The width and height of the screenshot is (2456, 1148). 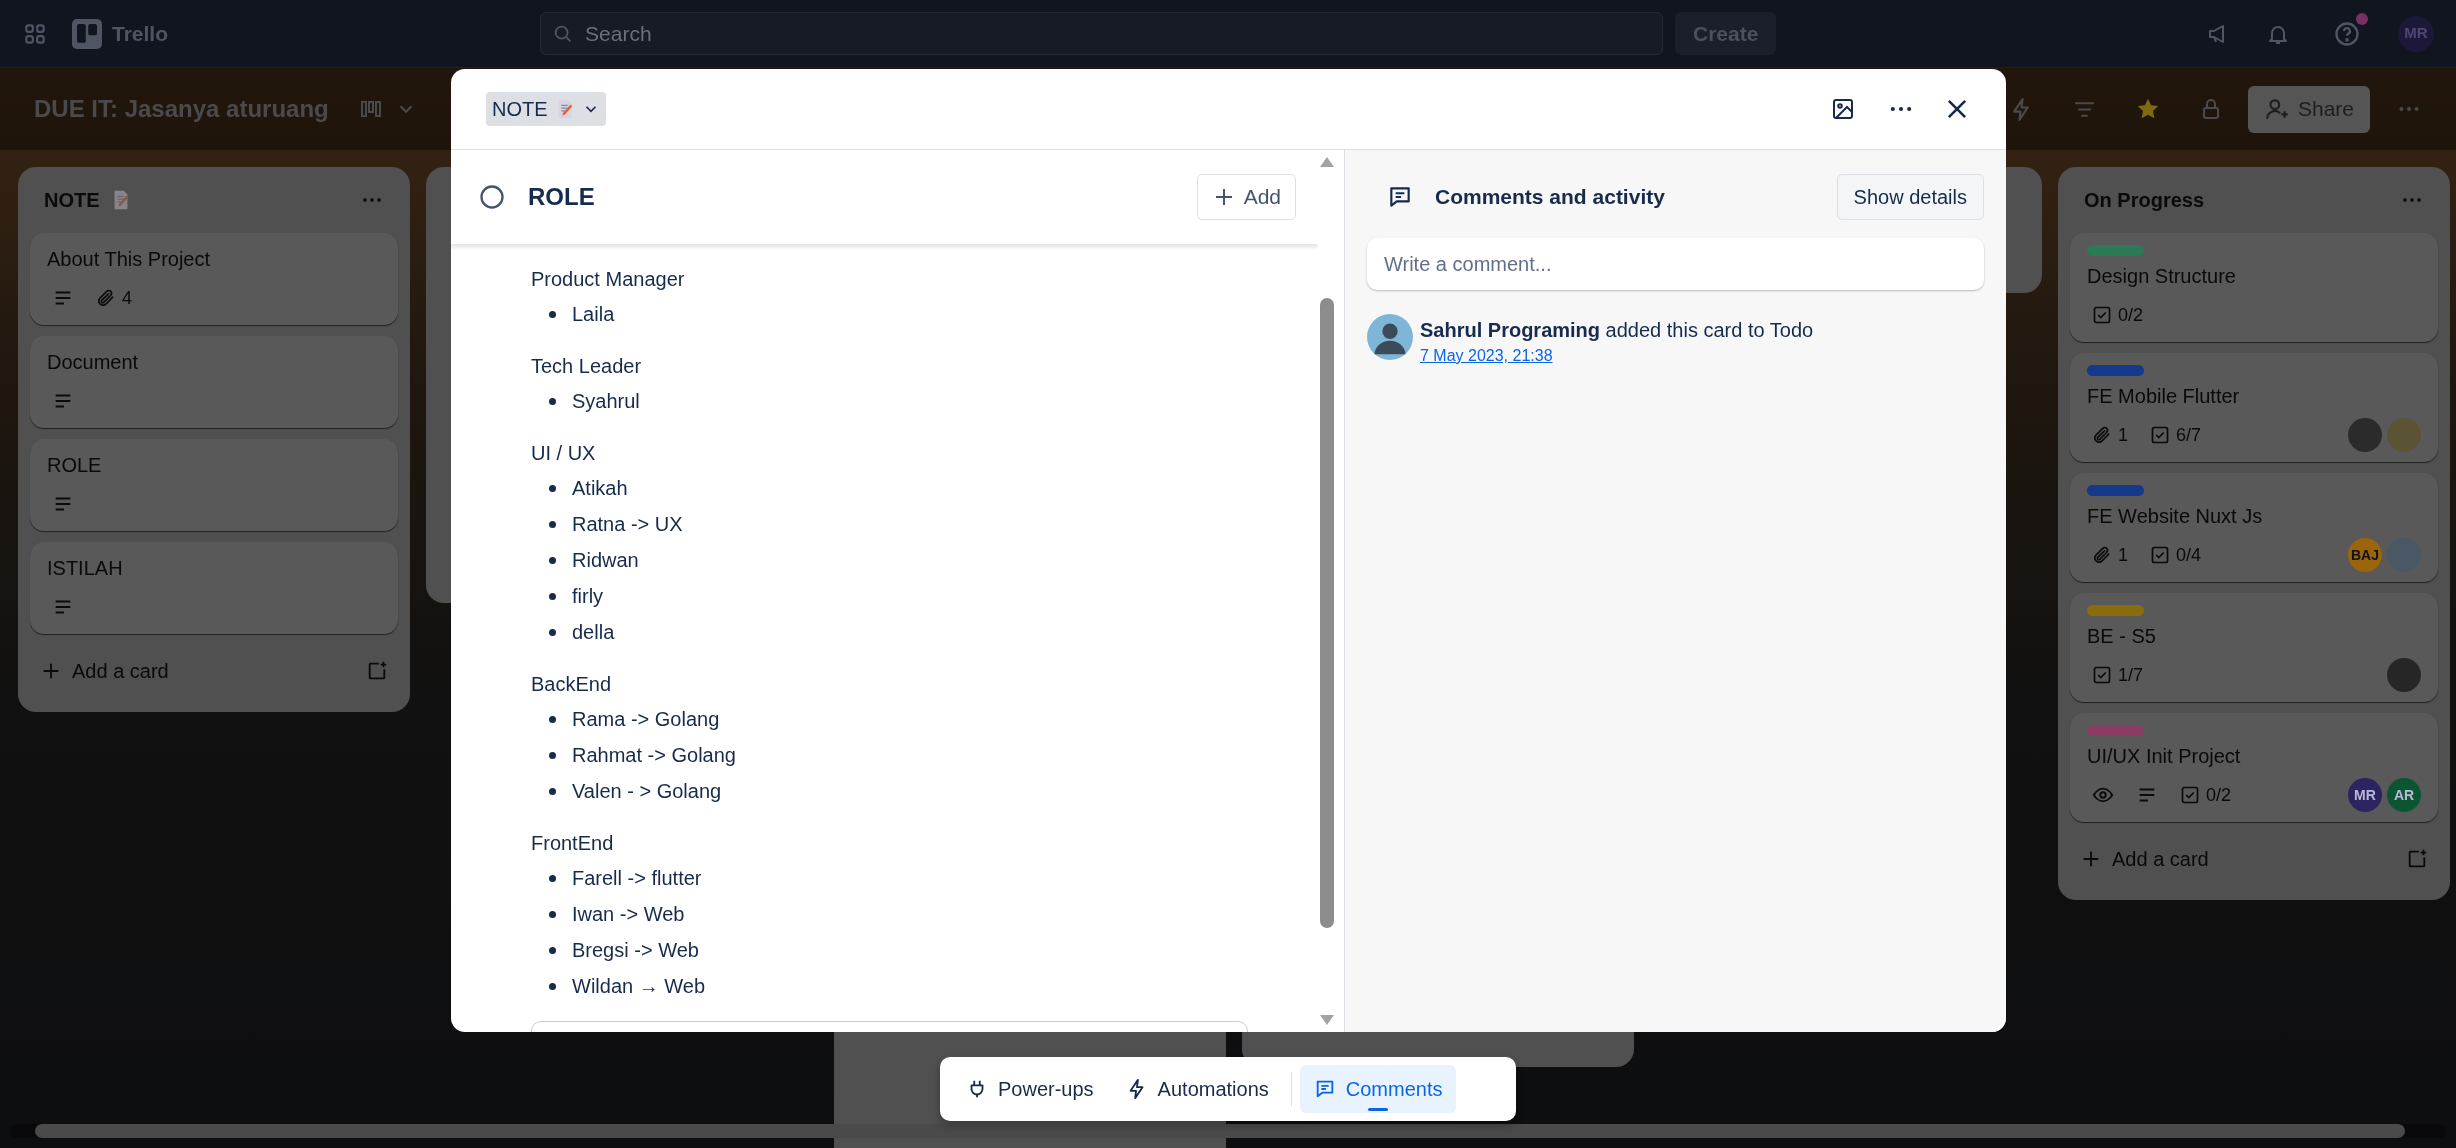 What do you see at coordinates (72, 200) in the screenshot?
I see `list-title: NOTE` at bounding box center [72, 200].